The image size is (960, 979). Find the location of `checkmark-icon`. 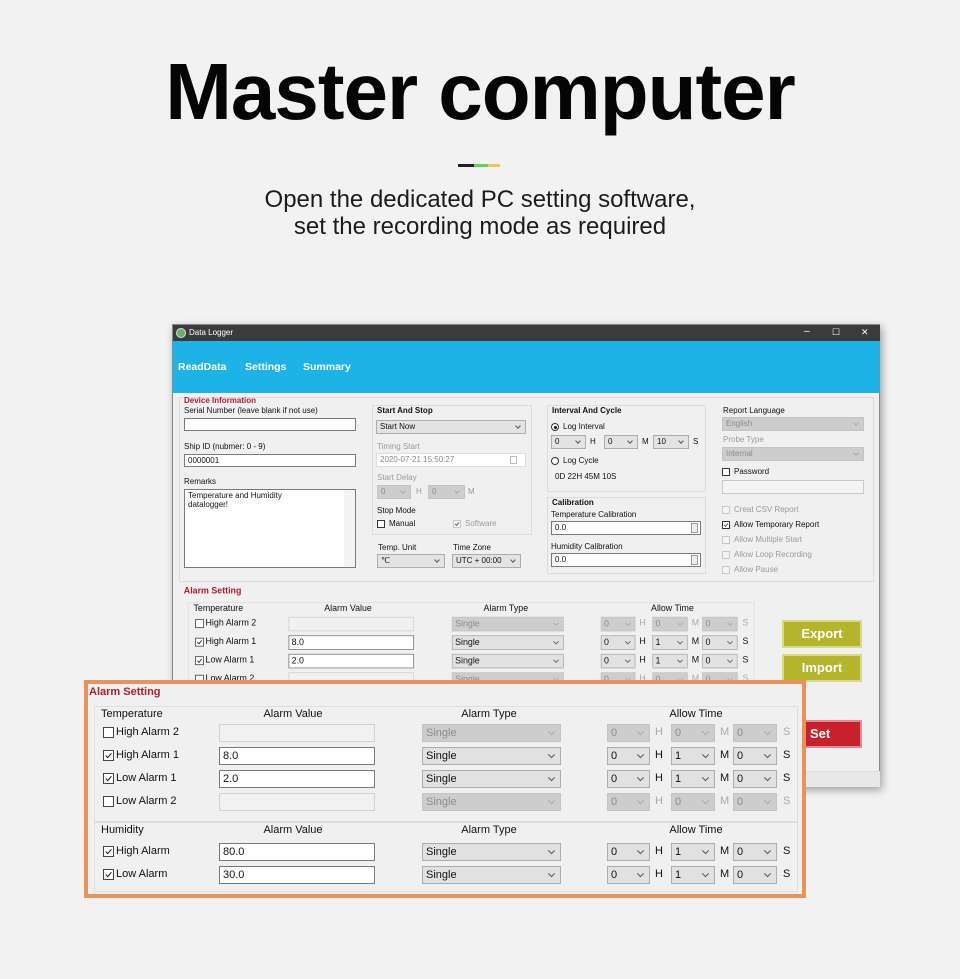

checkmark-icon is located at coordinates (457, 524).